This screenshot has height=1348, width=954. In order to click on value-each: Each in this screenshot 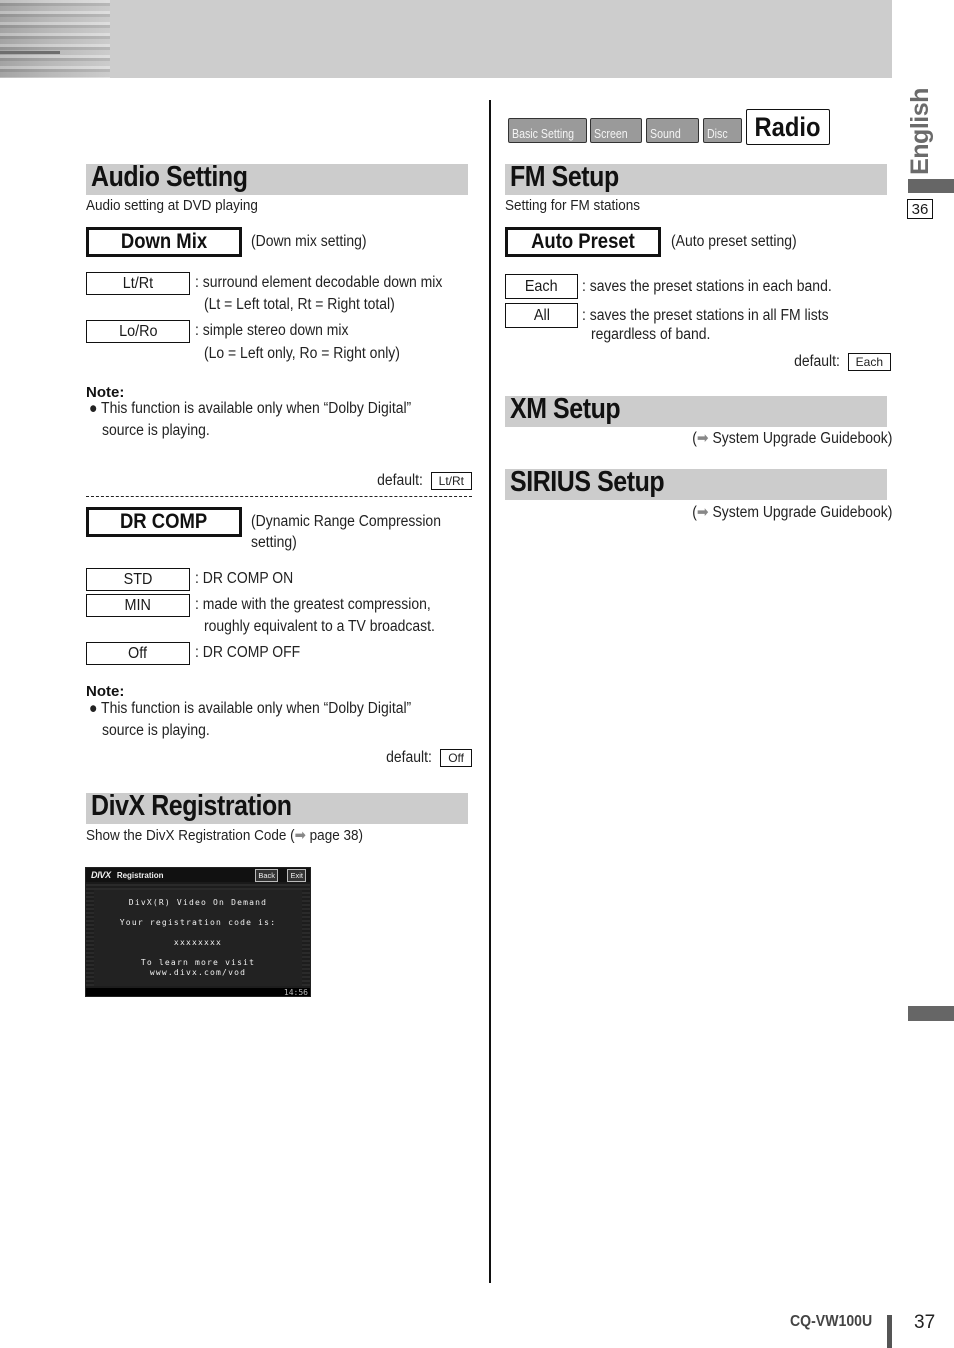, I will do `click(541, 286)`.